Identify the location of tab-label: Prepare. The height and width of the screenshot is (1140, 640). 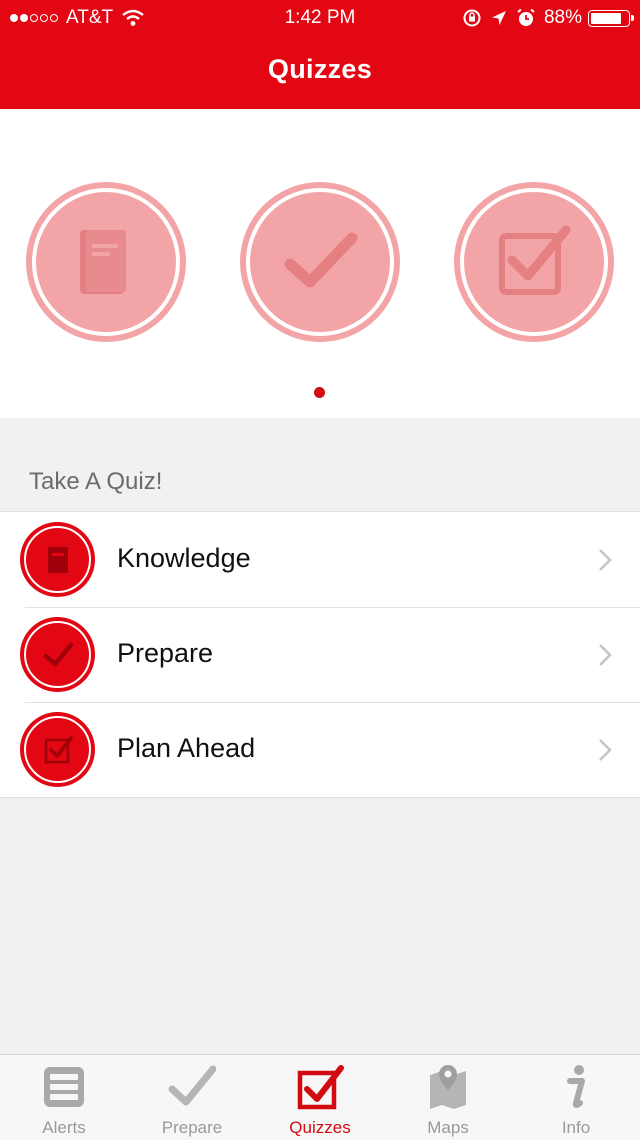
(192, 1127).